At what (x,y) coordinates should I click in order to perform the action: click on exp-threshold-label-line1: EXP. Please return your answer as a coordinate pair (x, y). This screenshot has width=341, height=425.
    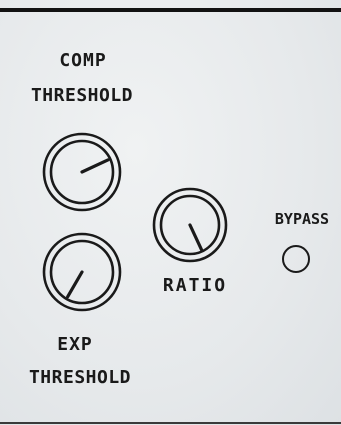
    Looking at the image, I should click on (75, 344).